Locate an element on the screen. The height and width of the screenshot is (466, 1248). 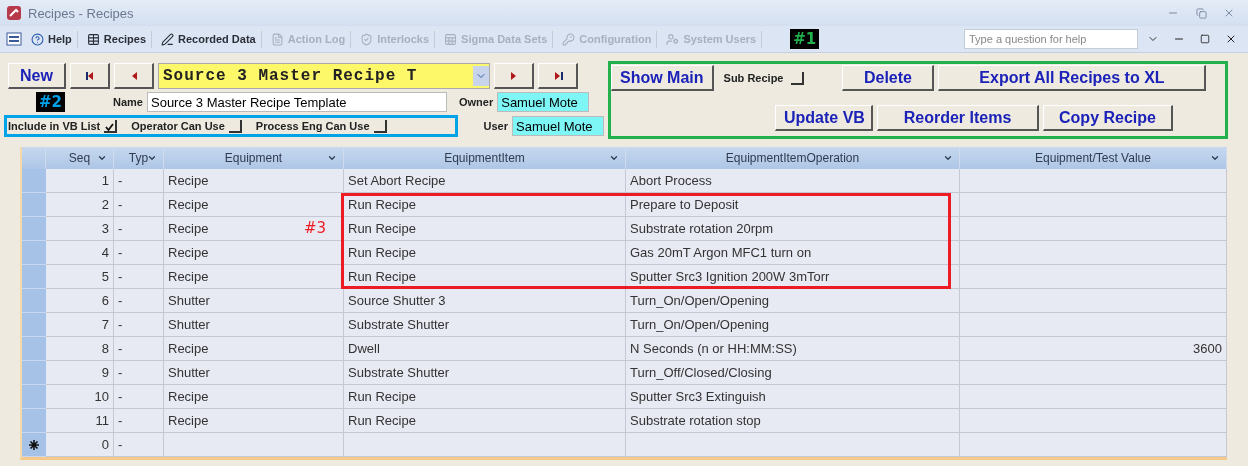
new-record-icon is located at coordinates (34, 444).